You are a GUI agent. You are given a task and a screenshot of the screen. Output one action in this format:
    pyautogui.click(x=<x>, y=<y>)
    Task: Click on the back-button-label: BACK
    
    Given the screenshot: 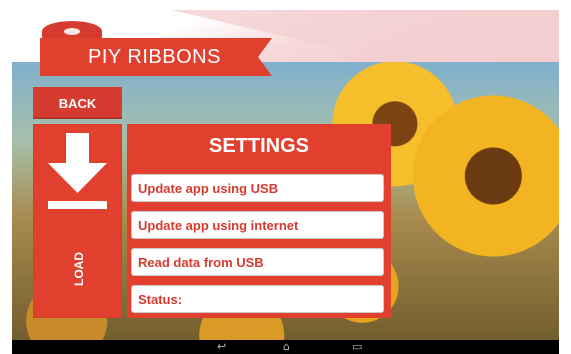 What is the action you would take?
    pyautogui.click(x=77, y=103)
    